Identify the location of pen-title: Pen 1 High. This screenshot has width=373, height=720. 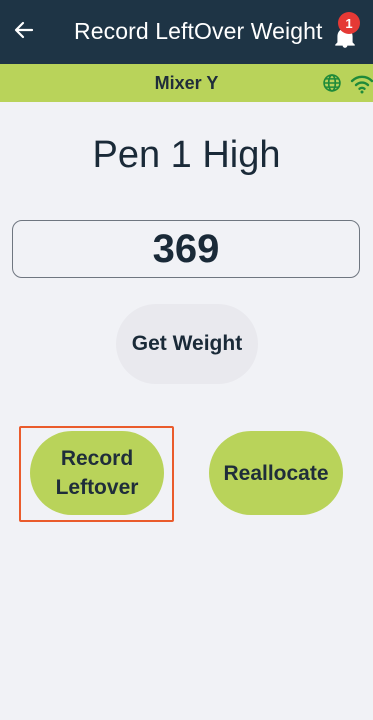
(186, 155).